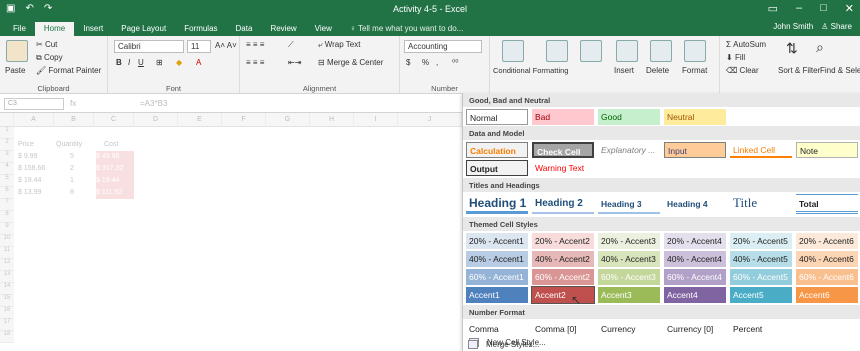 Image resolution: width=860 pixels, height=351 pixels. I want to click on style-accent2: Accent2, so click(563, 295).